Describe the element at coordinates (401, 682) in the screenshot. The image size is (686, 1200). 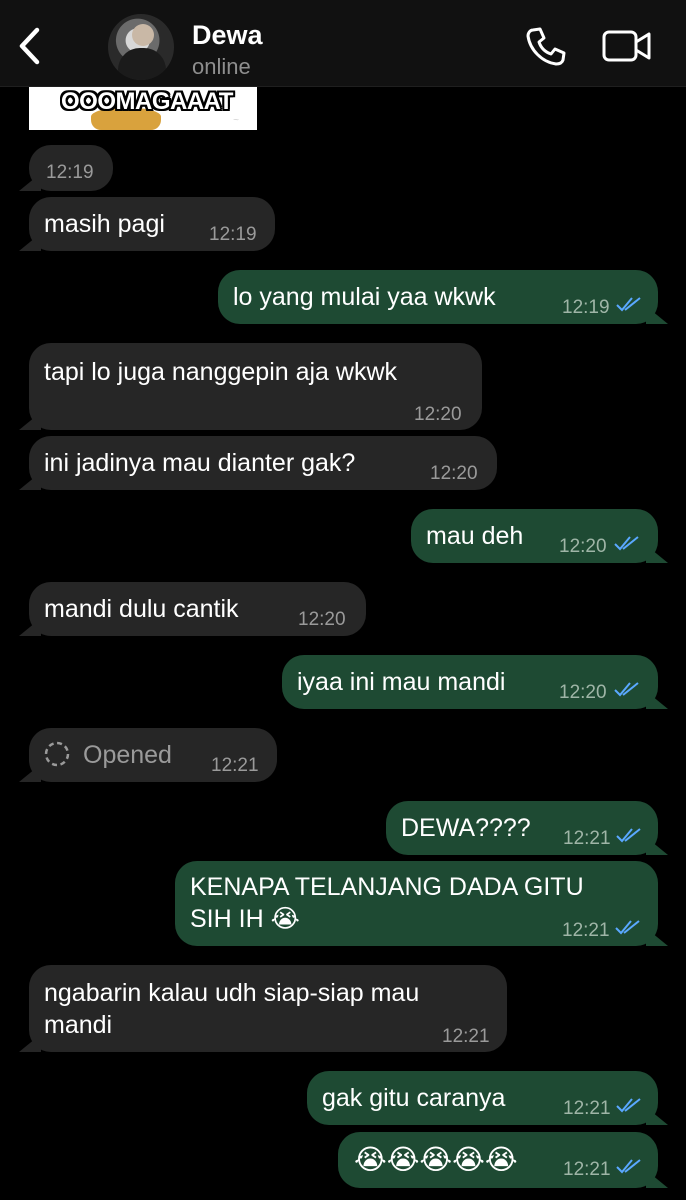
I see `message-text: iyaa ini mau mandi` at that location.